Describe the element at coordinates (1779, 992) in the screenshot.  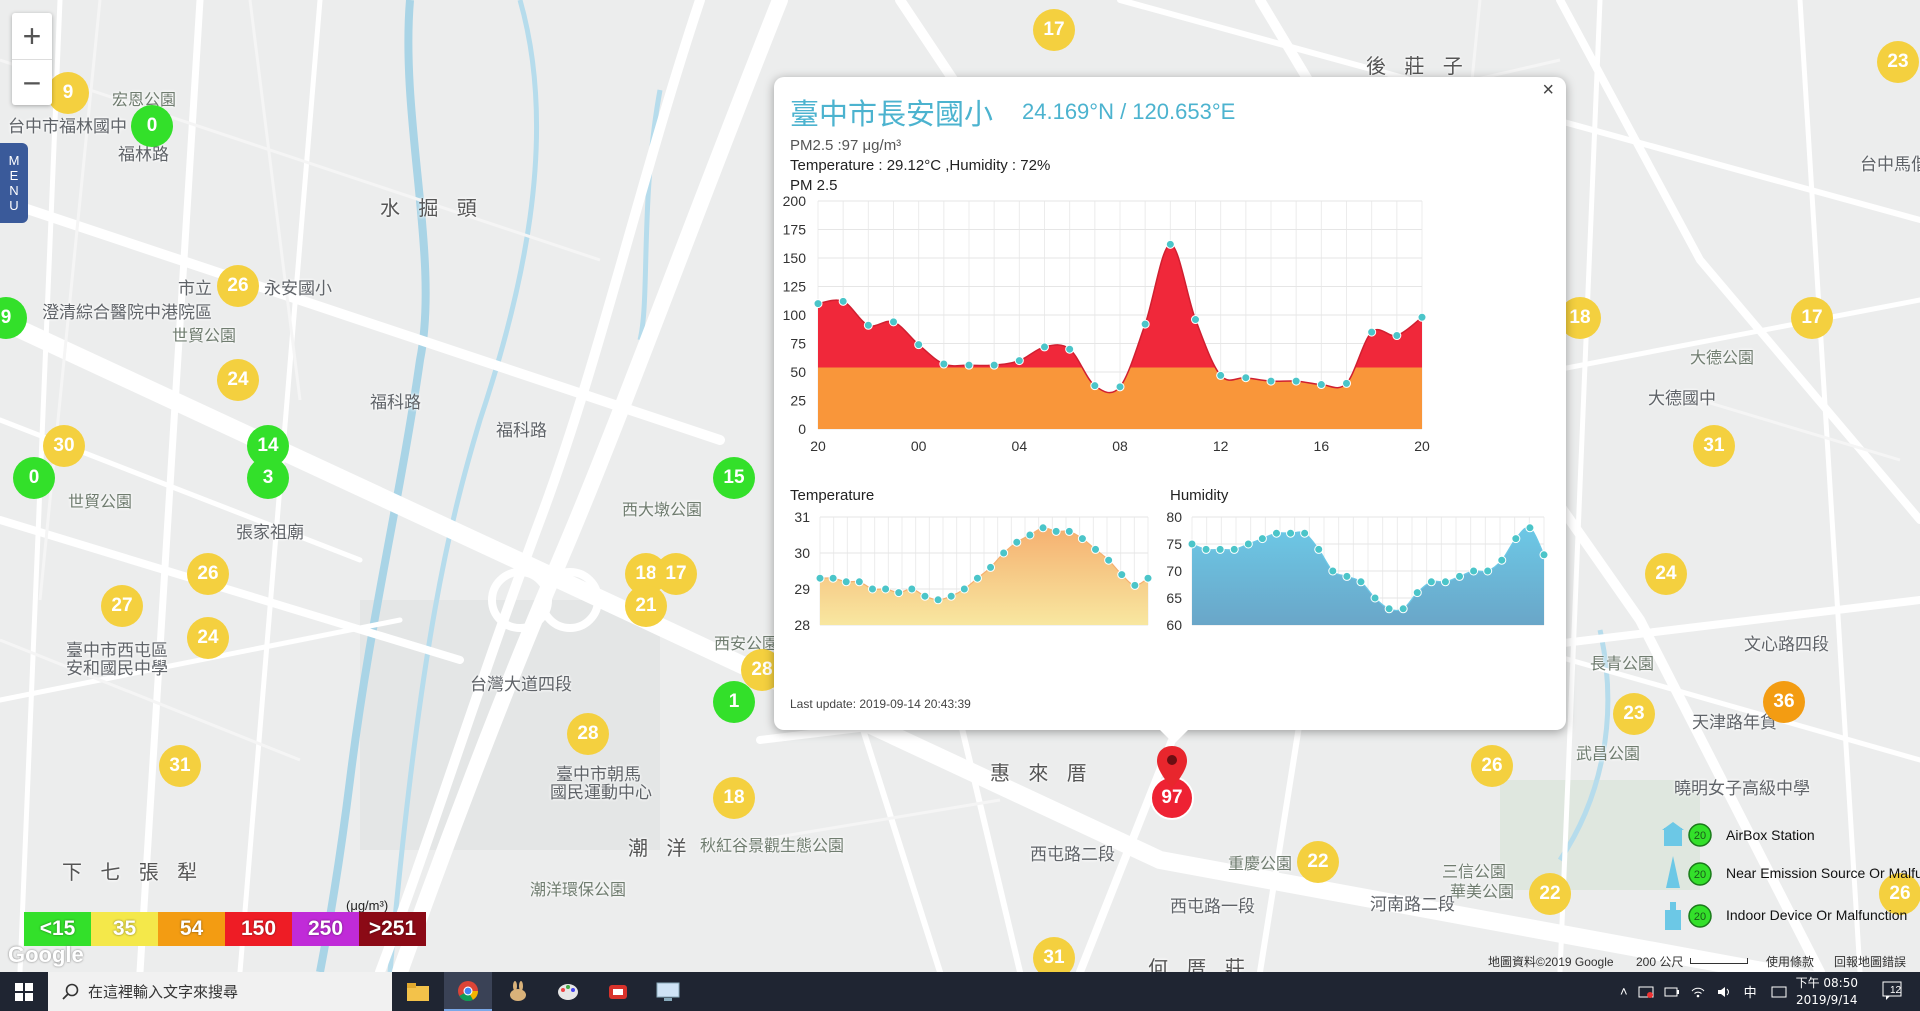
I see `keyboard-icon` at that location.